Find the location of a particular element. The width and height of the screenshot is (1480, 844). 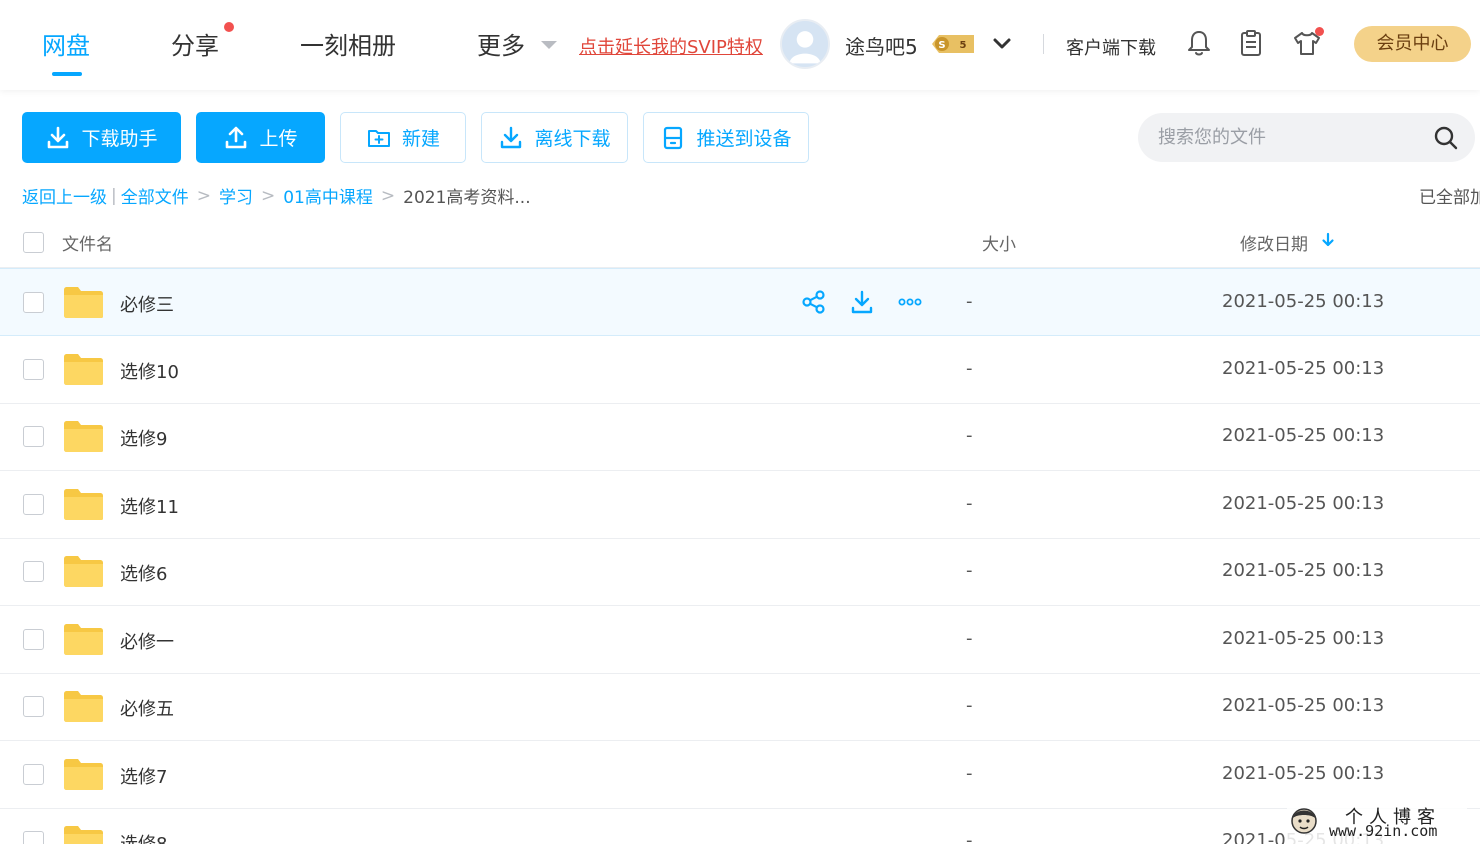

svip-level-badge-icon: S 5 is located at coordinates (953, 44).